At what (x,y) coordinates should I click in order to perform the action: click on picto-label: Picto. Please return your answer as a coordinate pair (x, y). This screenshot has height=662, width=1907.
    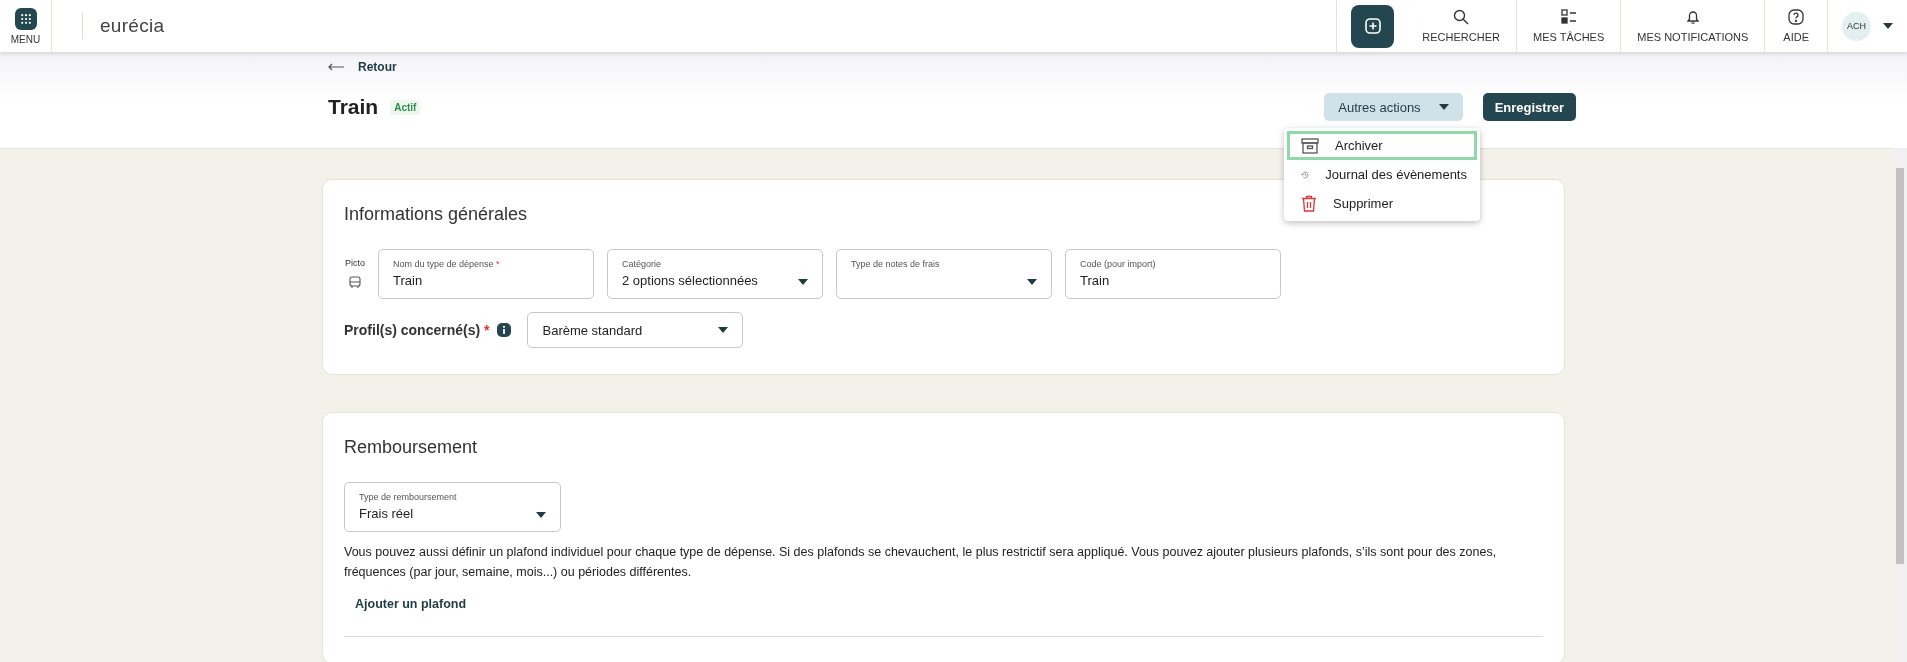
    Looking at the image, I should click on (355, 263).